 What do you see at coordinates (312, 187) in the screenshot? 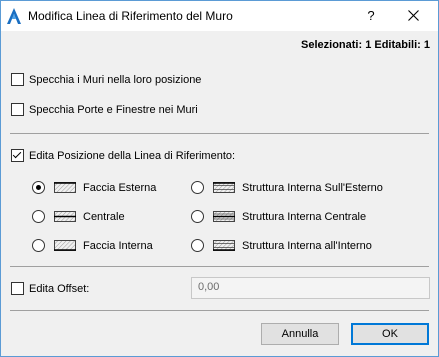
I see `radio-label: Struttura Interna Sull'Esterno` at bounding box center [312, 187].